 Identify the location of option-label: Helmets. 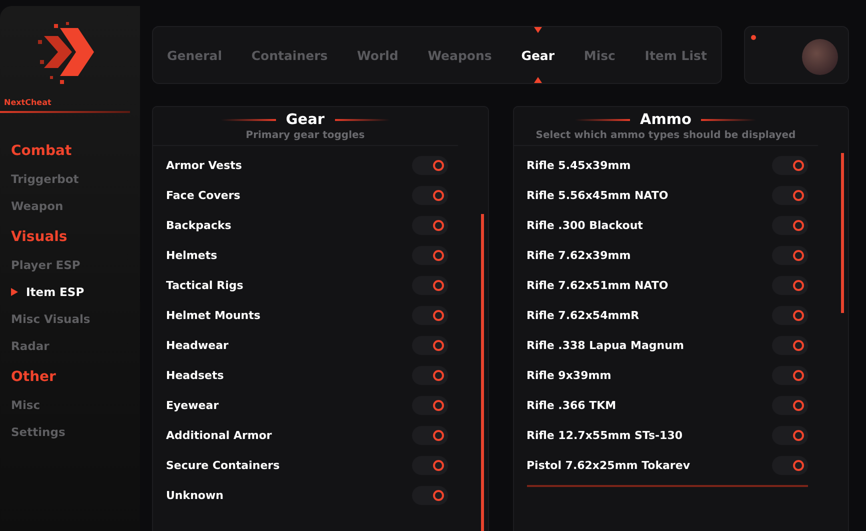
(192, 255).